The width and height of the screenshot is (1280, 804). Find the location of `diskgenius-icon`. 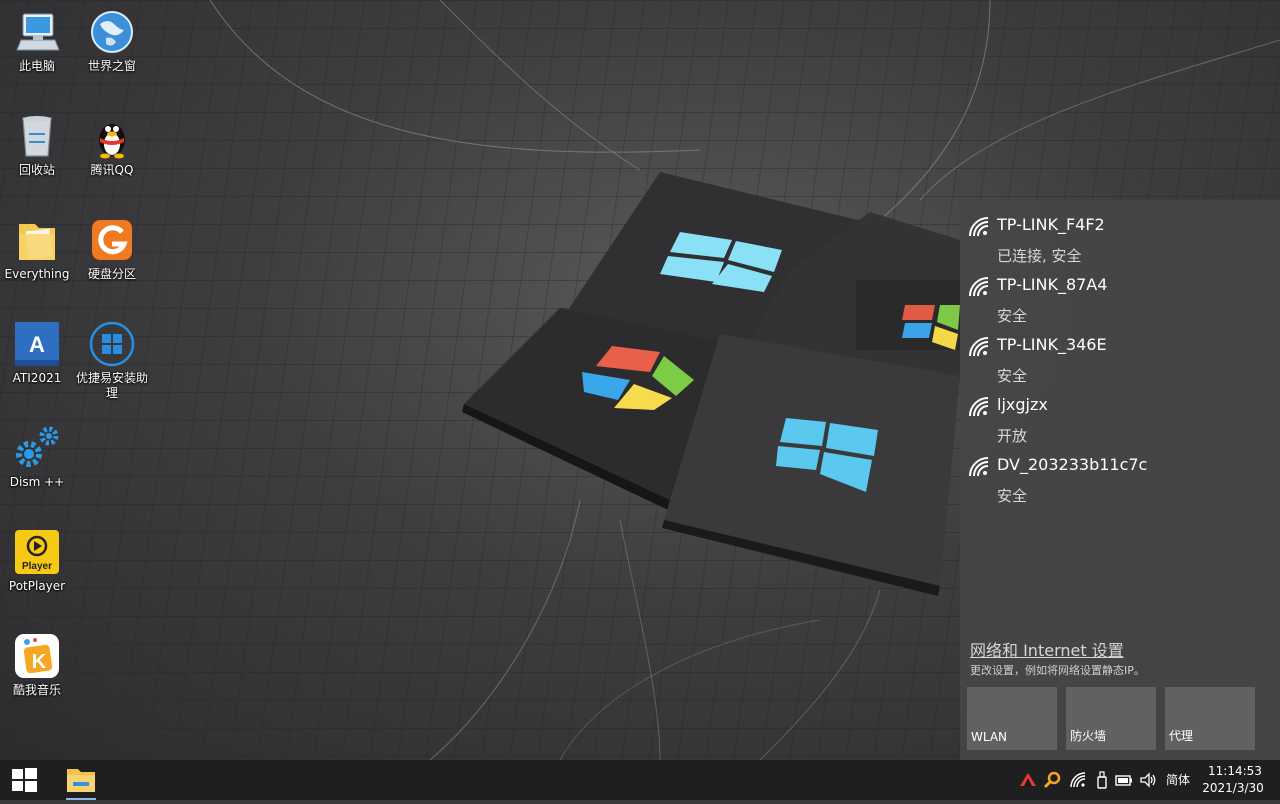

diskgenius-icon is located at coordinates (112, 240).